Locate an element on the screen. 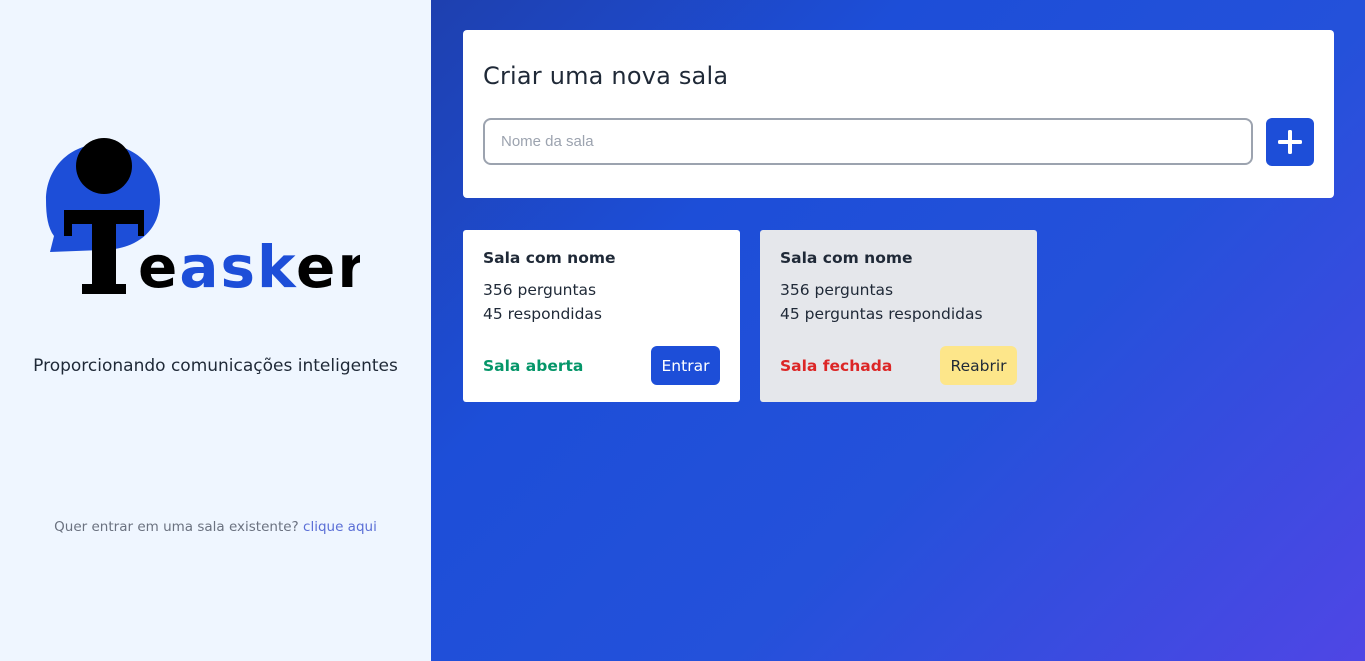 The height and width of the screenshot is (661, 1365). room-status: Sala fechada is located at coordinates (836, 366).